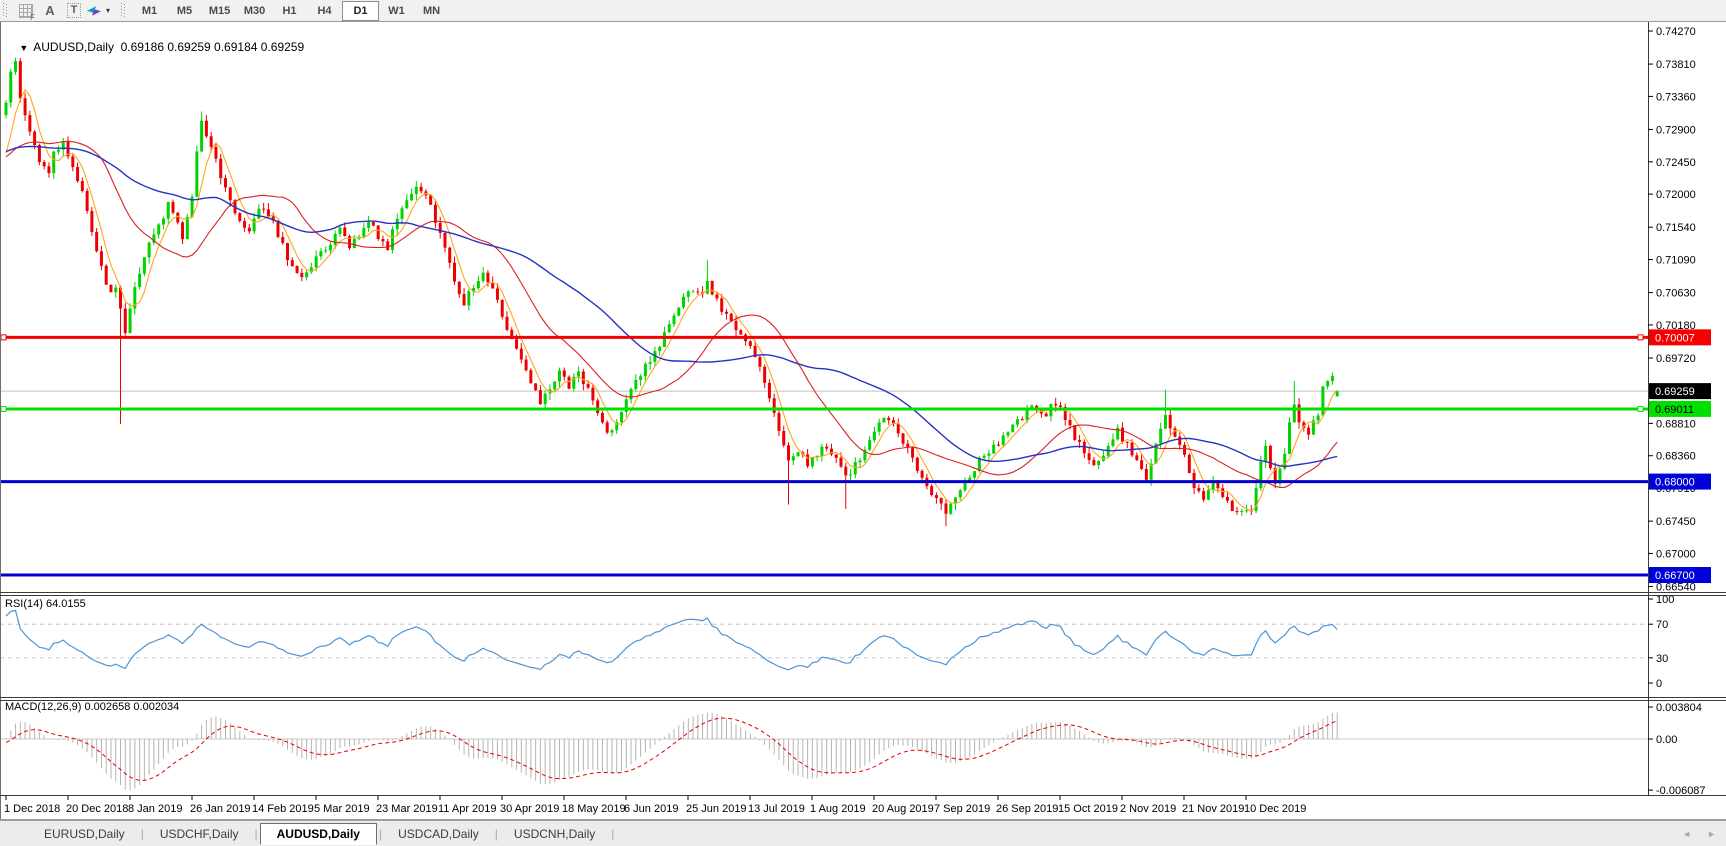 This screenshot has width=1726, height=846. Describe the element at coordinates (219, 11) in the screenshot. I see `timeframe-button-m15: M15` at that location.